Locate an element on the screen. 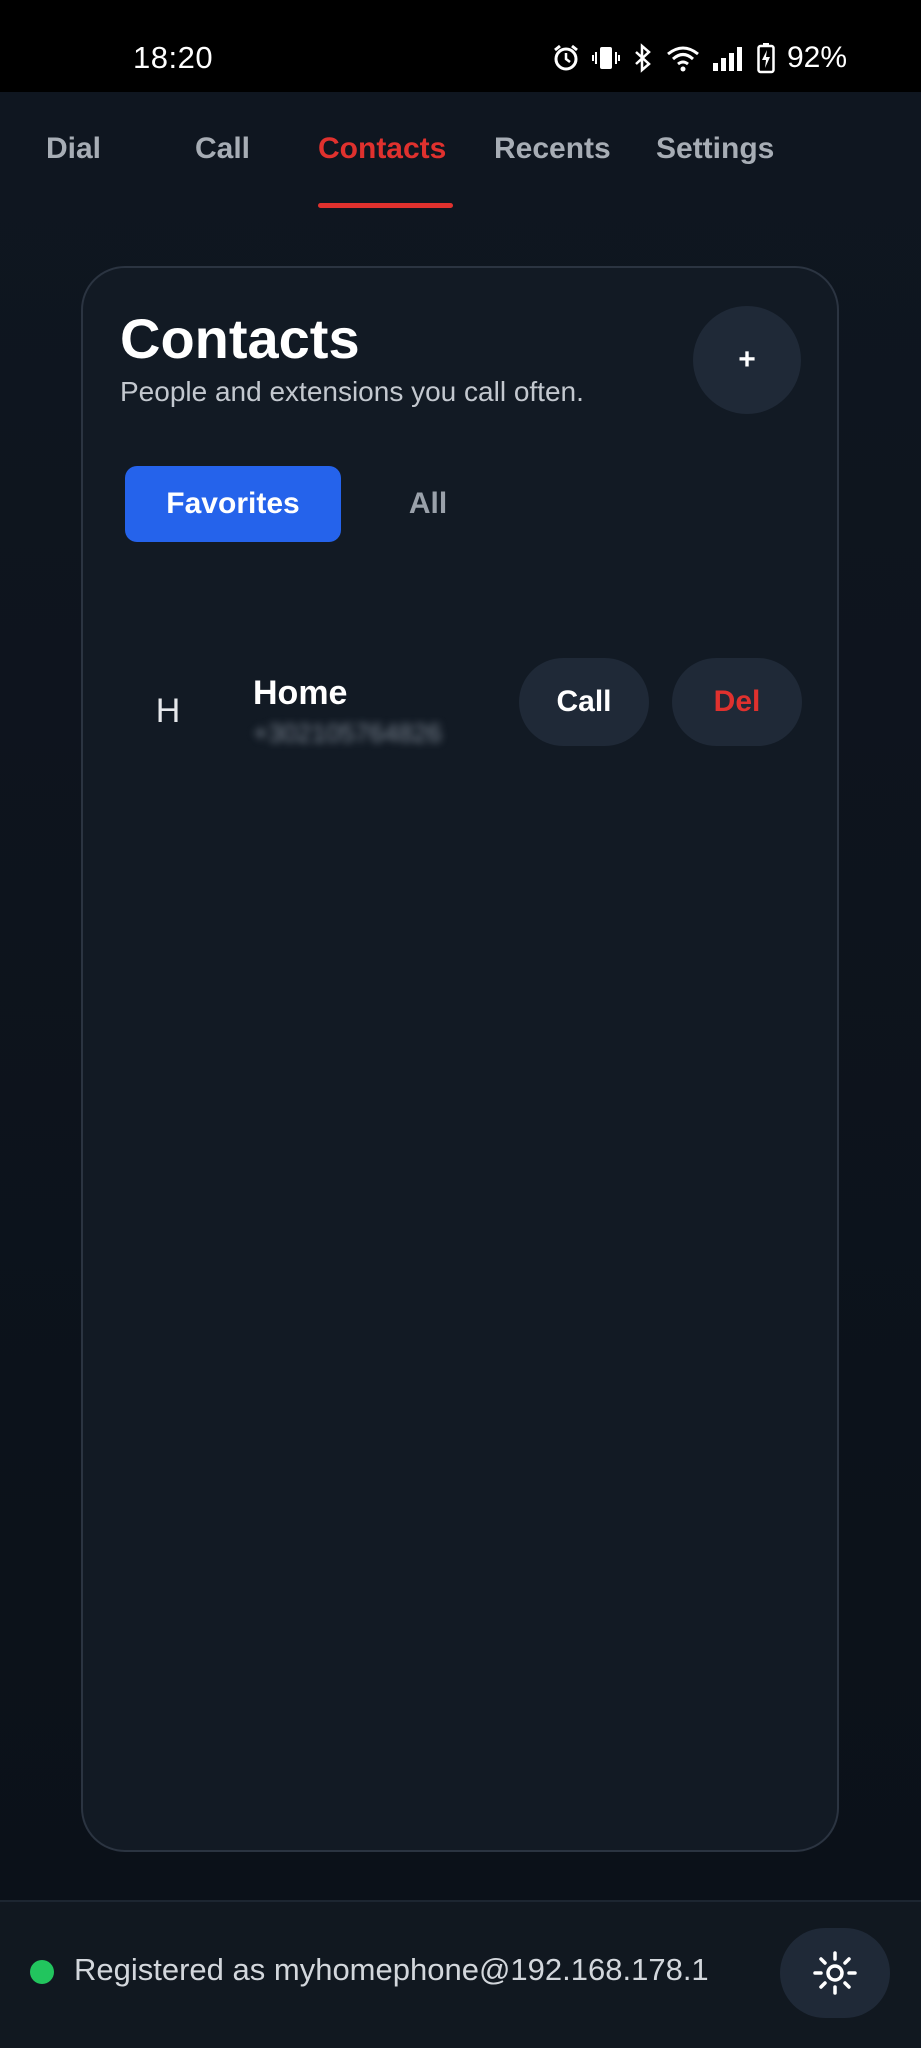 The width and height of the screenshot is (921, 2048). tab-recents: Recents is located at coordinates (552, 149).